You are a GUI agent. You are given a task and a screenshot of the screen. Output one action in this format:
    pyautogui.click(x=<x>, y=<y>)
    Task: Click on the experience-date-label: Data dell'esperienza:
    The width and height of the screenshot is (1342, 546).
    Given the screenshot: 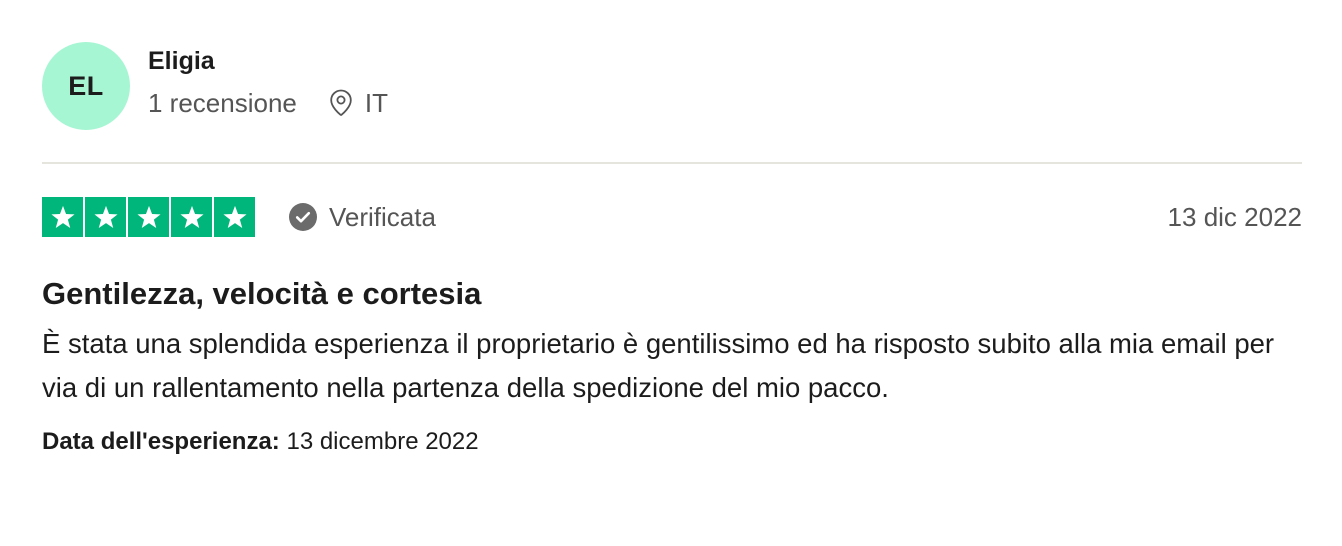 What is the action you would take?
    pyautogui.click(x=161, y=441)
    